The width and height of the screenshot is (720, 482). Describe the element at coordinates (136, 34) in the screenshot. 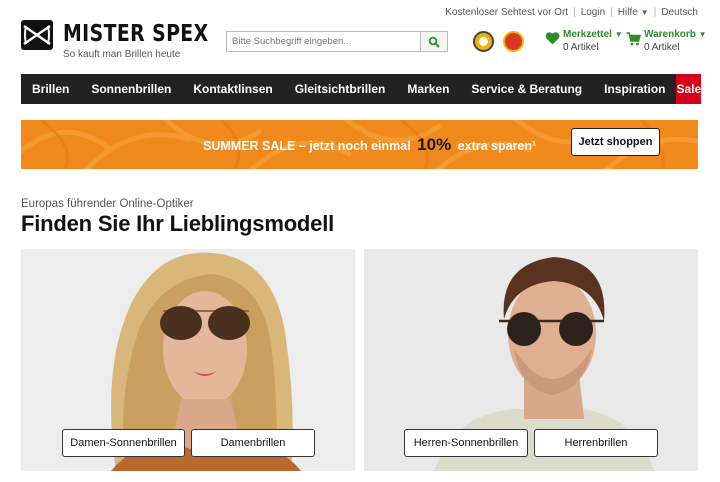

I see `logo-name: MISTER SPEX` at that location.